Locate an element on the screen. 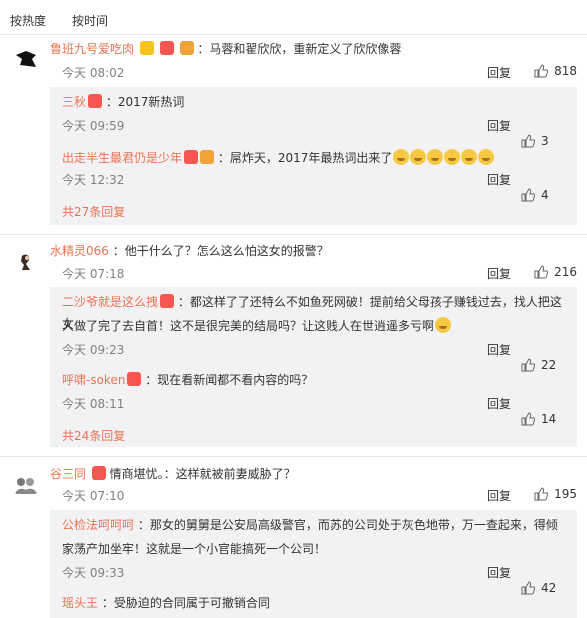 The height and width of the screenshot is (618, 587). reply-line: 出走半生最君仍是少年 ：屌炸天，2017年最热词出来了 is located at coordinates (314, 158).